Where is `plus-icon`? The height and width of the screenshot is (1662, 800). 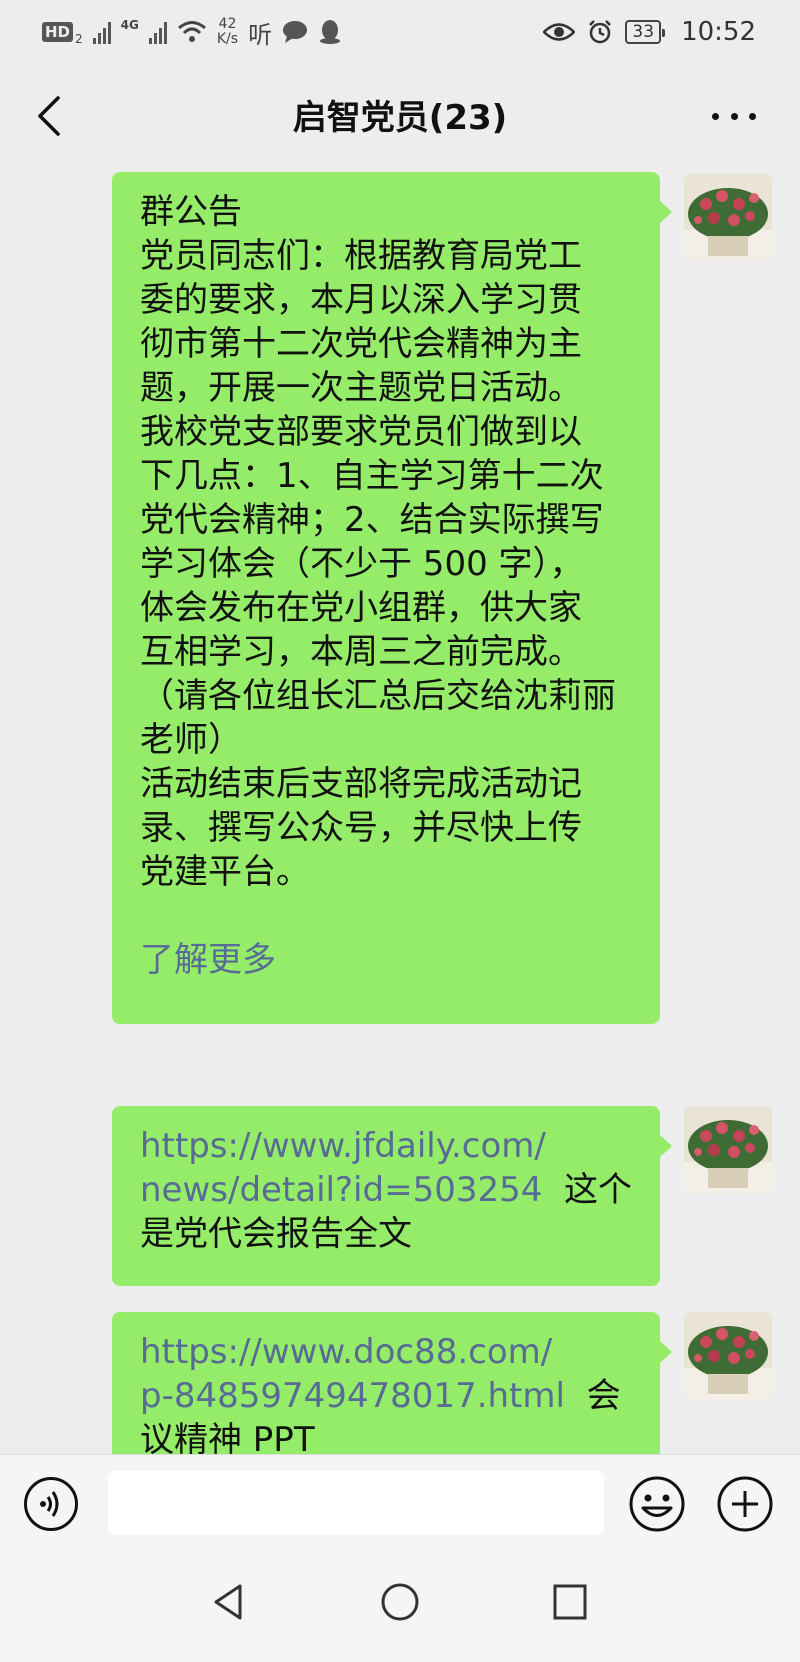 plus-icon is located at coordinates (745, 1504).